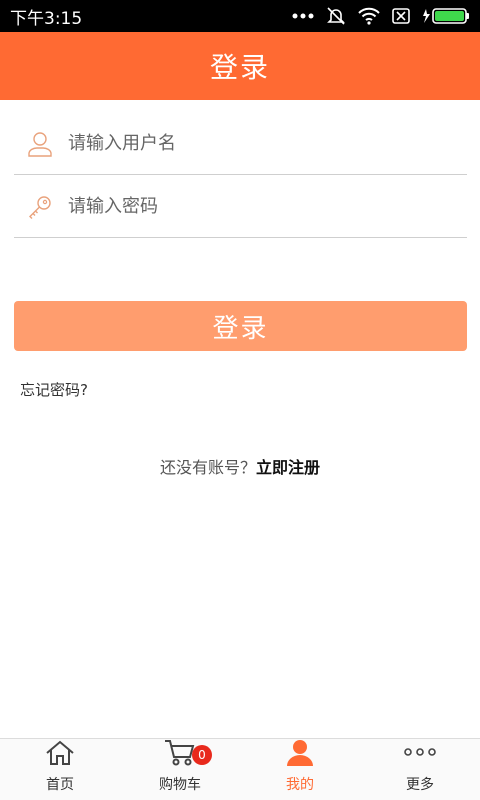  I want to click on tab-mine: 我的, so click(300, 769).